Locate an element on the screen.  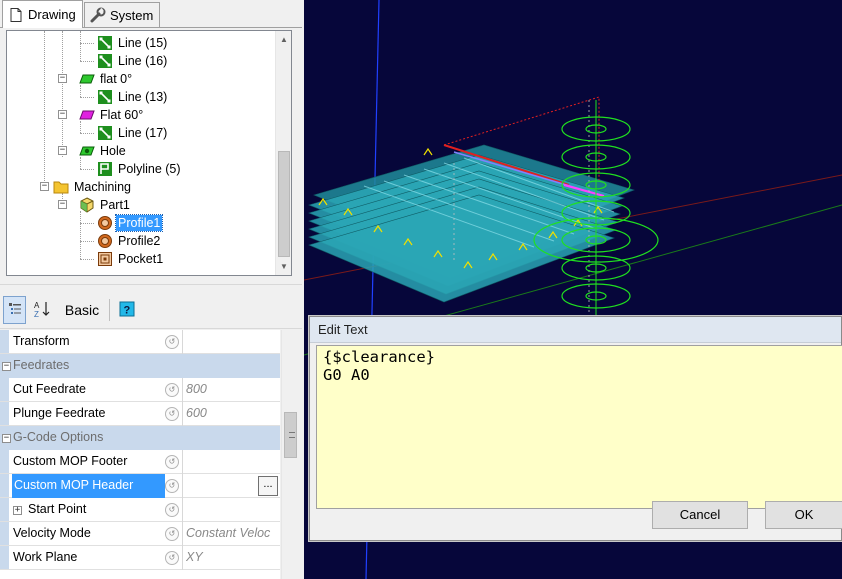
prop-category-gcode-options: − G-Code Options is located at coordinates (140, 438).